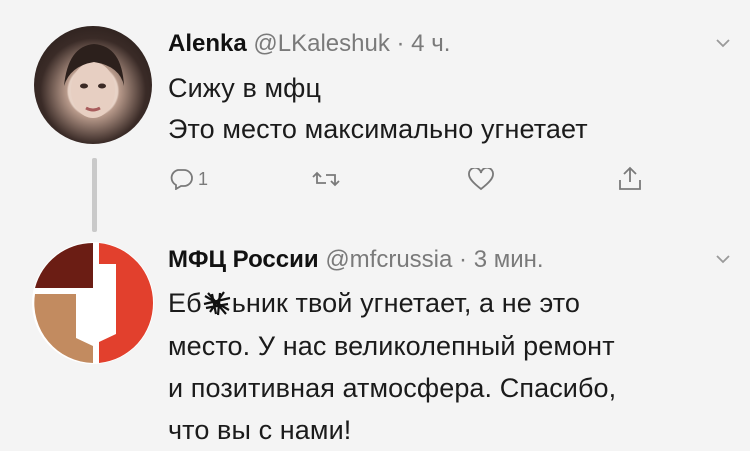 The height and width of the screenshot is (451, 750). Describe the element at coordinates (243, 259) in the screenshot. I see `author-name: МФЦ России` at that location.